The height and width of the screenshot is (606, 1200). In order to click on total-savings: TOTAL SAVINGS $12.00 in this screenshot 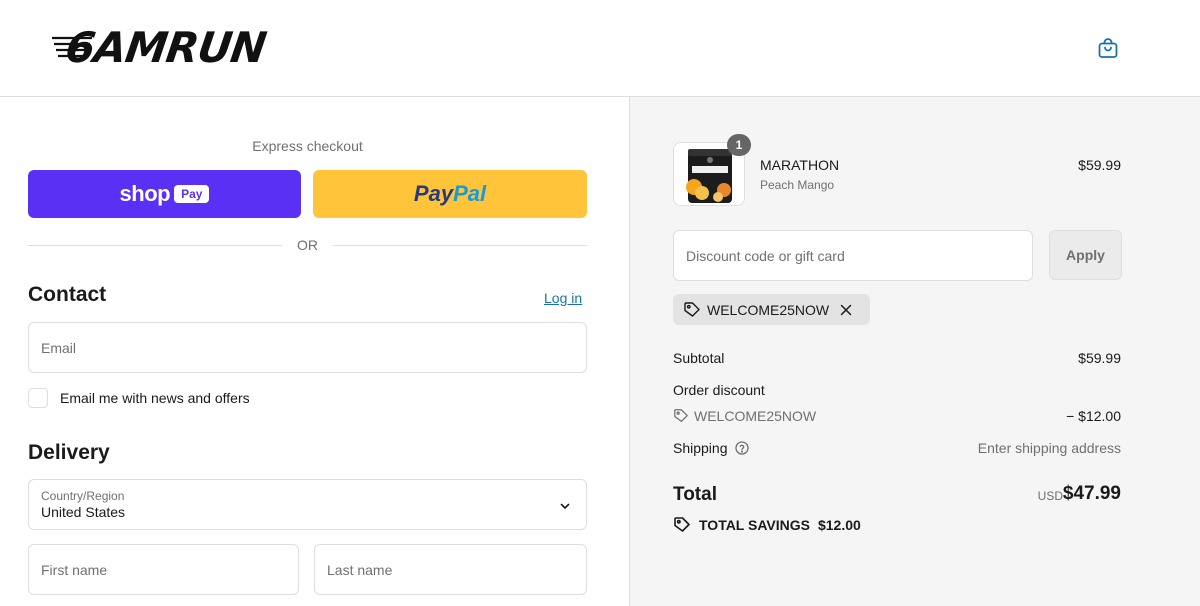, I will do `click(767, 525)`.